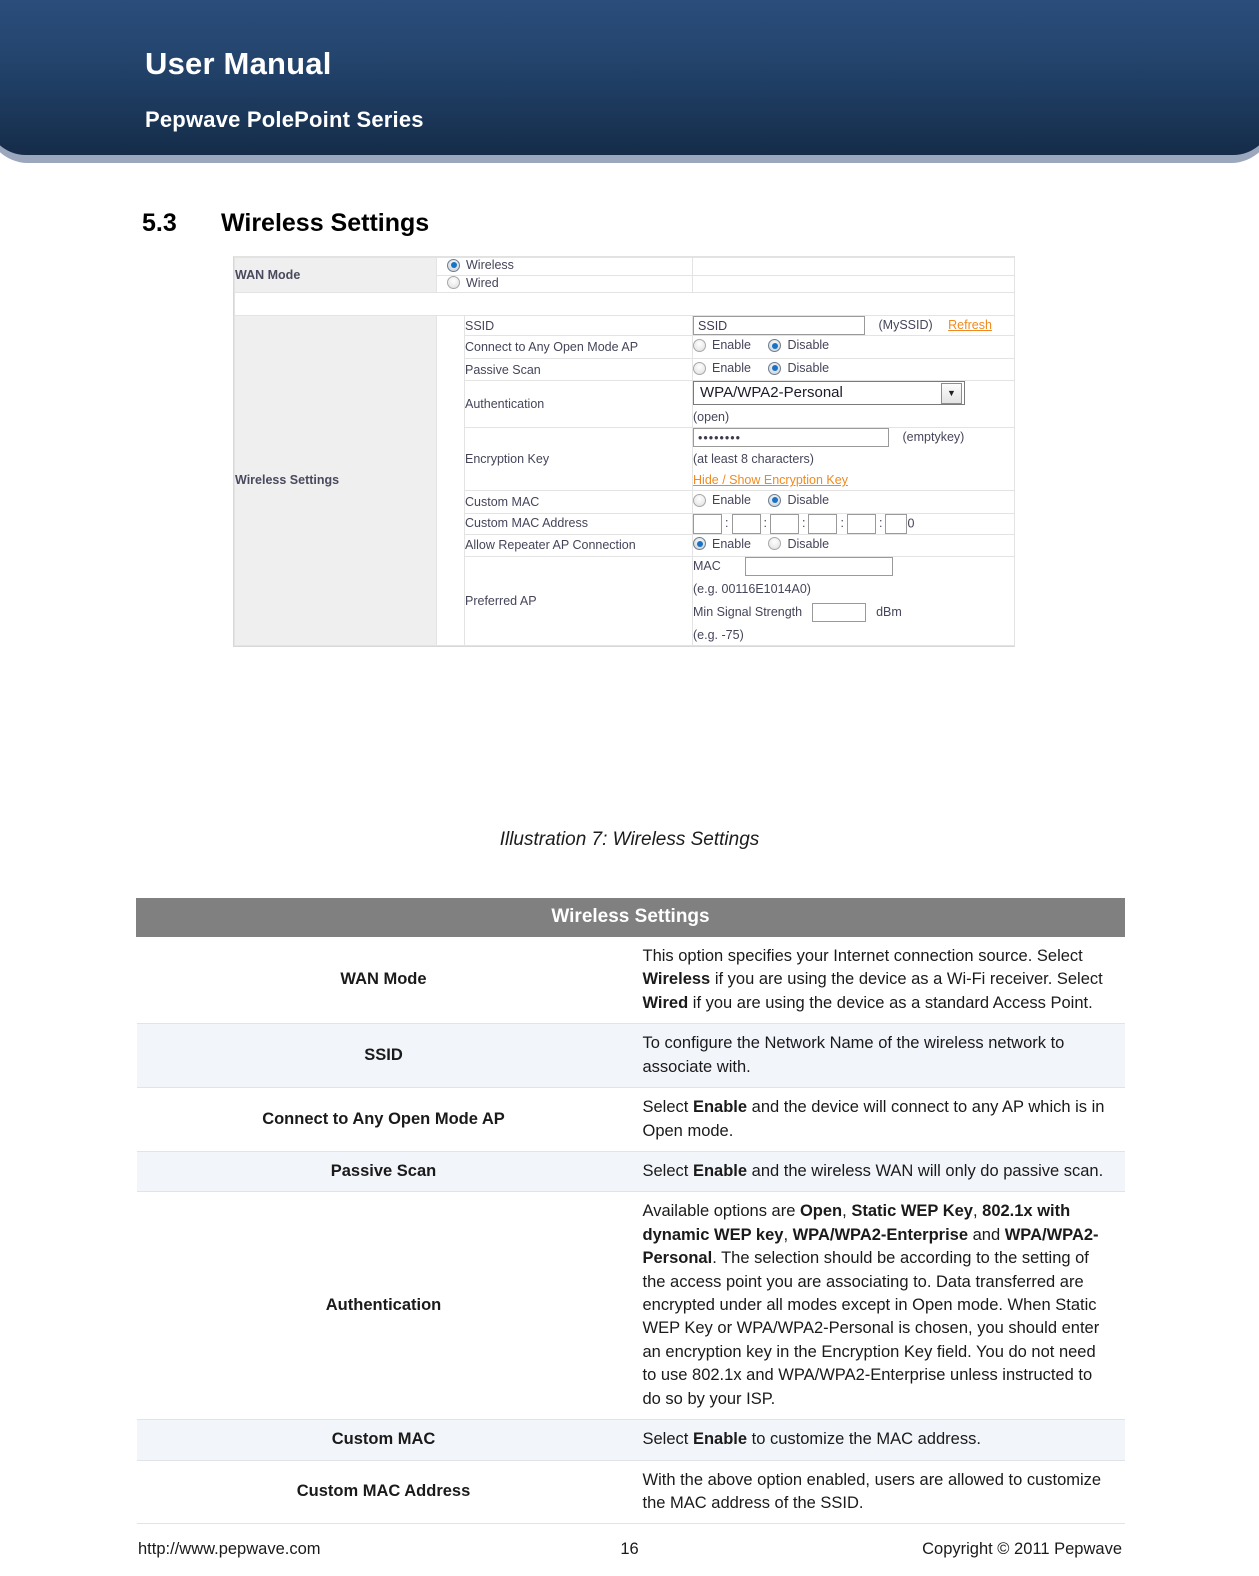 The width and height of the screenshot is (1259, 1576). What do you see at coordinates (952, 393) in the screenshot?
I see `chevron-down-icon: ▼` at bounding box center [952, 393].